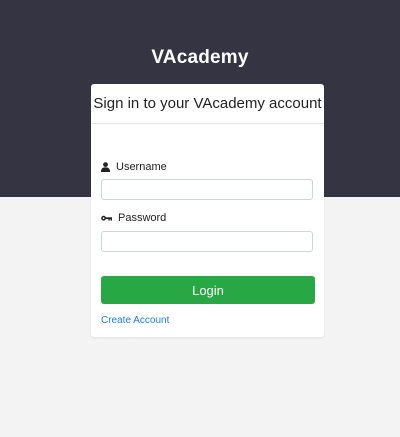 This screenshot has width=400, height=437. Describe the element at coordinates (142, 218) in the screenshot. I see `password-label: Password` at that location.